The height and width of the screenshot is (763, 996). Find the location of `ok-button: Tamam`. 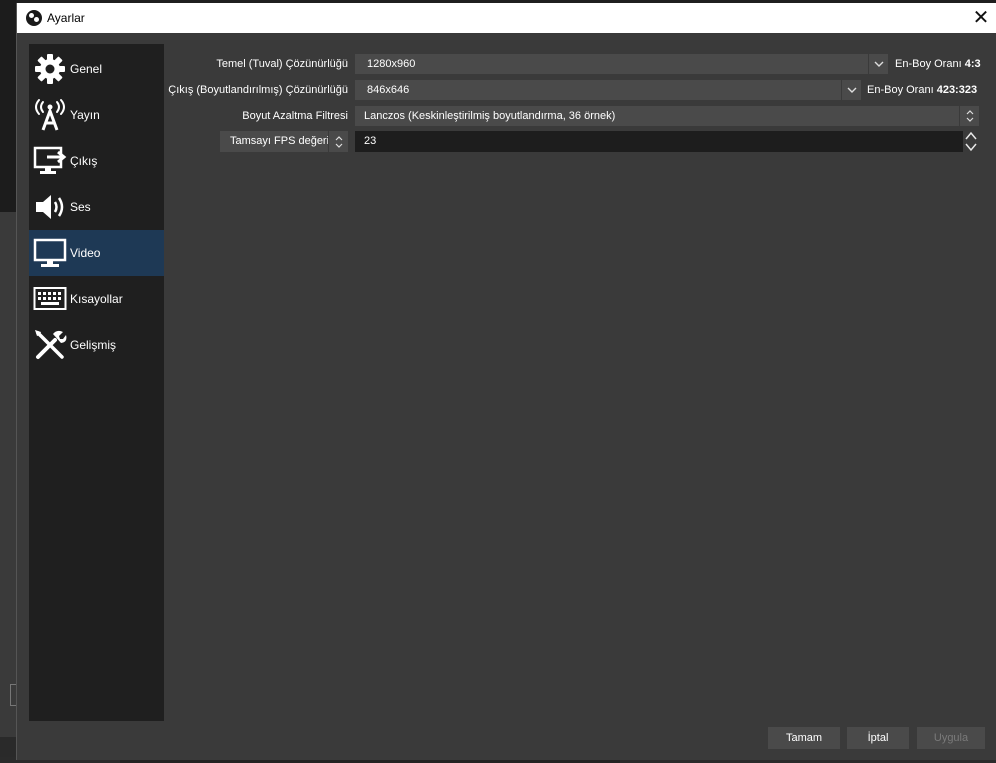

ok-button: Tamam is located at coordinates (804, 738).